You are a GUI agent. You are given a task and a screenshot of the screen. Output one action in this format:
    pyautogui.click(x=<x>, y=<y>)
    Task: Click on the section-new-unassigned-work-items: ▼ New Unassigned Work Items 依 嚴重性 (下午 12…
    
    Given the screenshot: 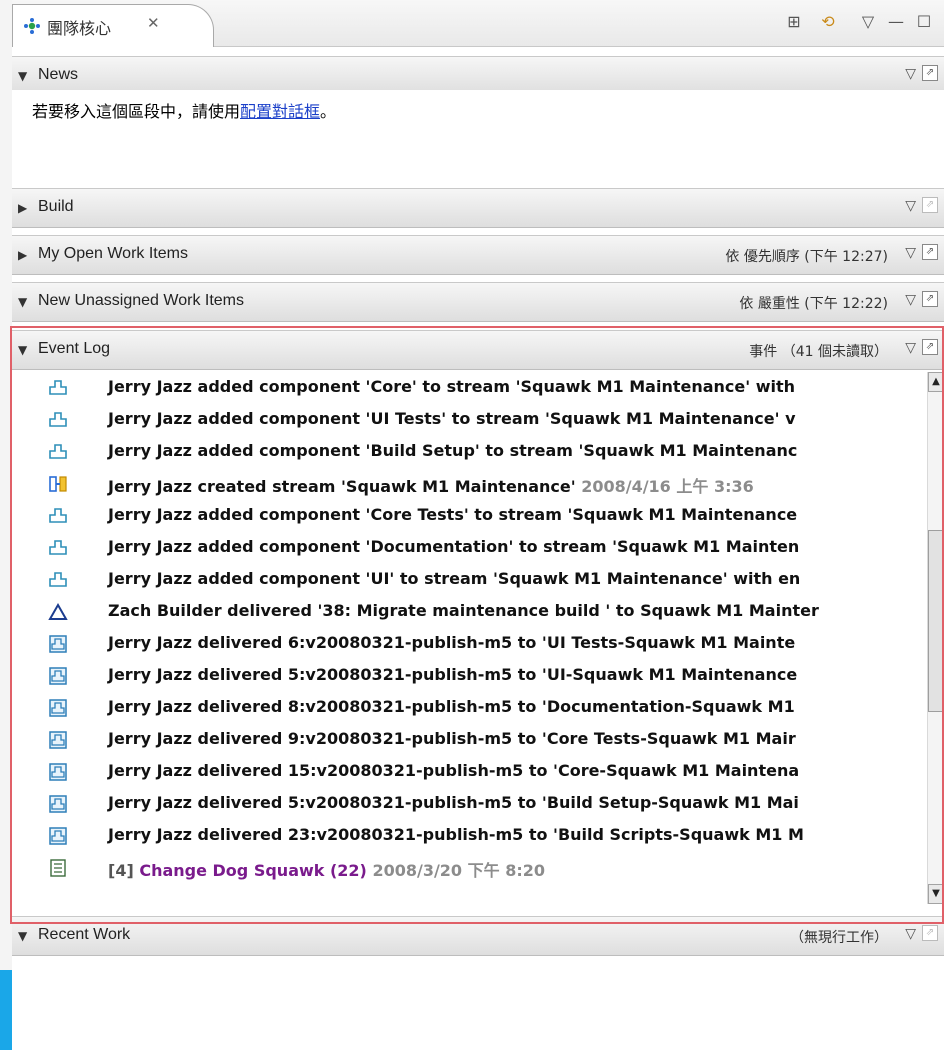 What is the action you would take?
    pyautogui.click(x=478, y=302)
    